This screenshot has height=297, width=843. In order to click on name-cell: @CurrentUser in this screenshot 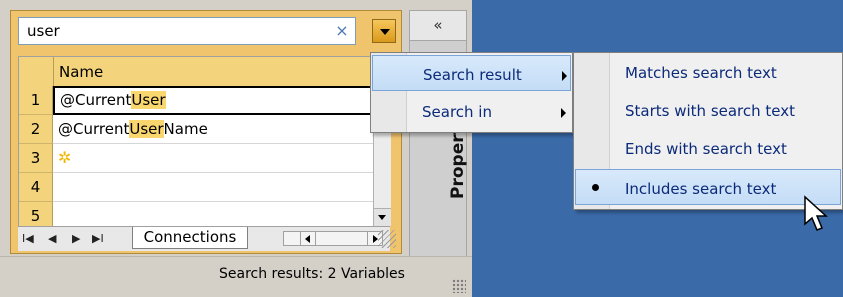, I will do `click(213, 100)`.